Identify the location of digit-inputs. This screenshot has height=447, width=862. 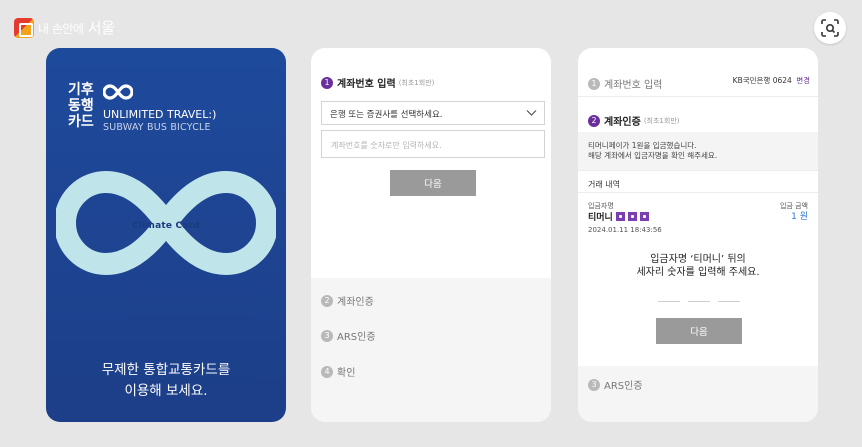
(699, 301).